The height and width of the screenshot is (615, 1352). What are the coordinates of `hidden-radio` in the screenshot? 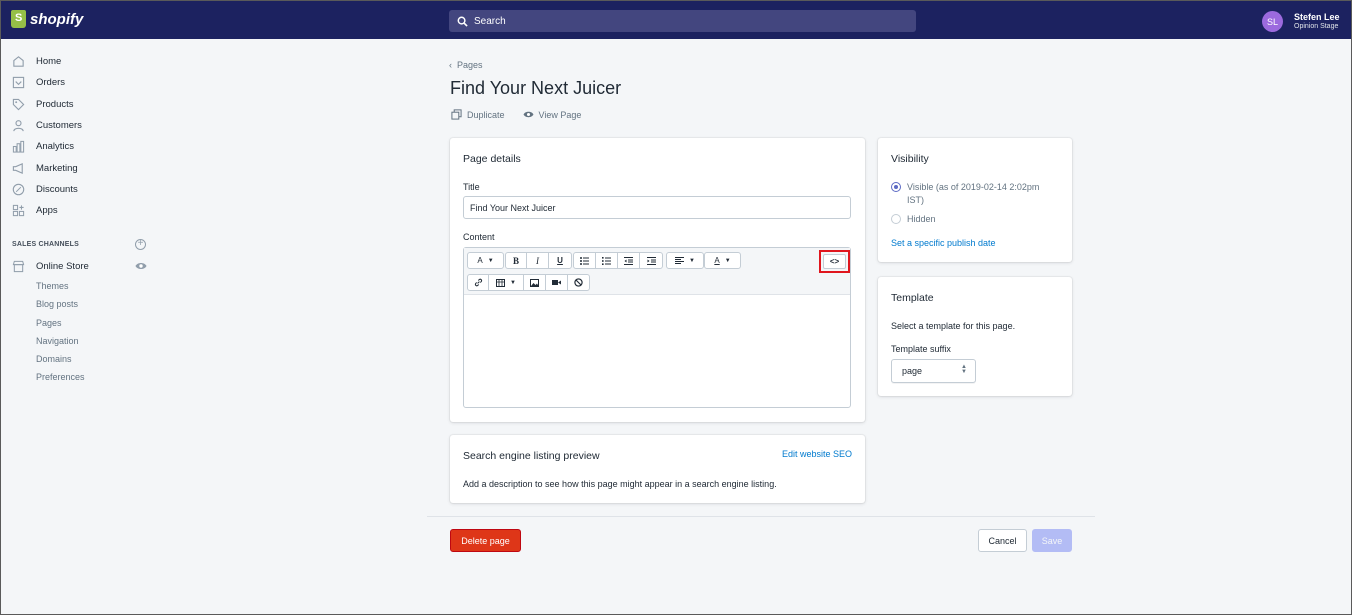 It's located at (896, 219).